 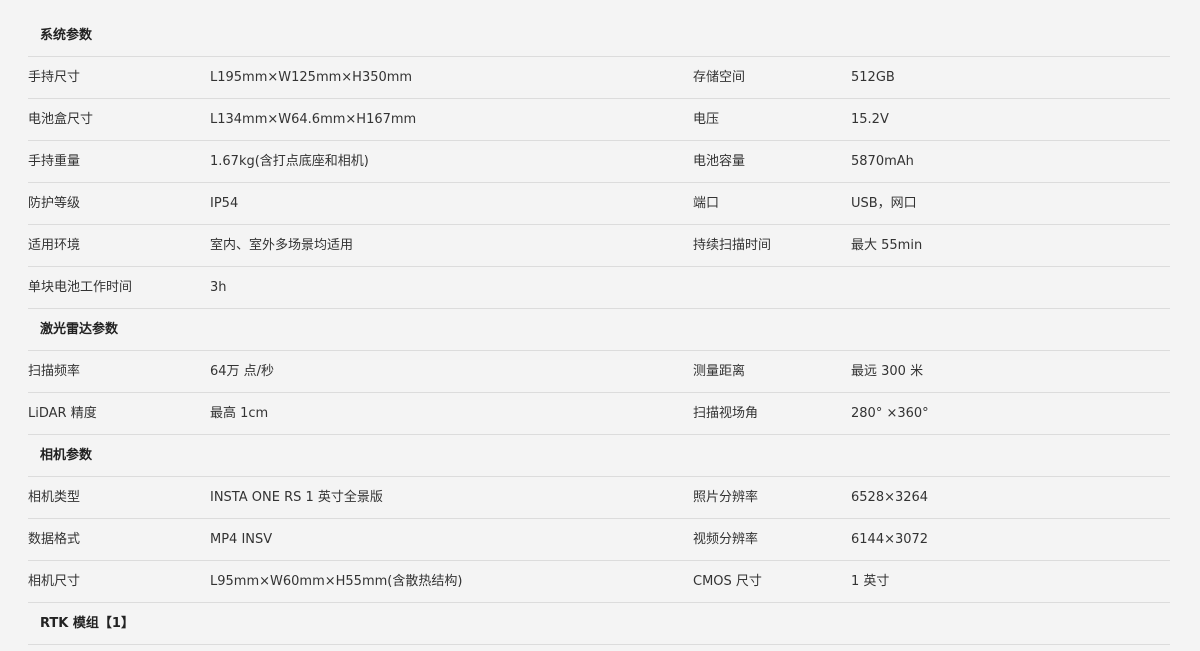 What do you see at coordinates (719, 161) in the screenshot?
I see `param-label: 电池容量` at bounding box center [719, 161].